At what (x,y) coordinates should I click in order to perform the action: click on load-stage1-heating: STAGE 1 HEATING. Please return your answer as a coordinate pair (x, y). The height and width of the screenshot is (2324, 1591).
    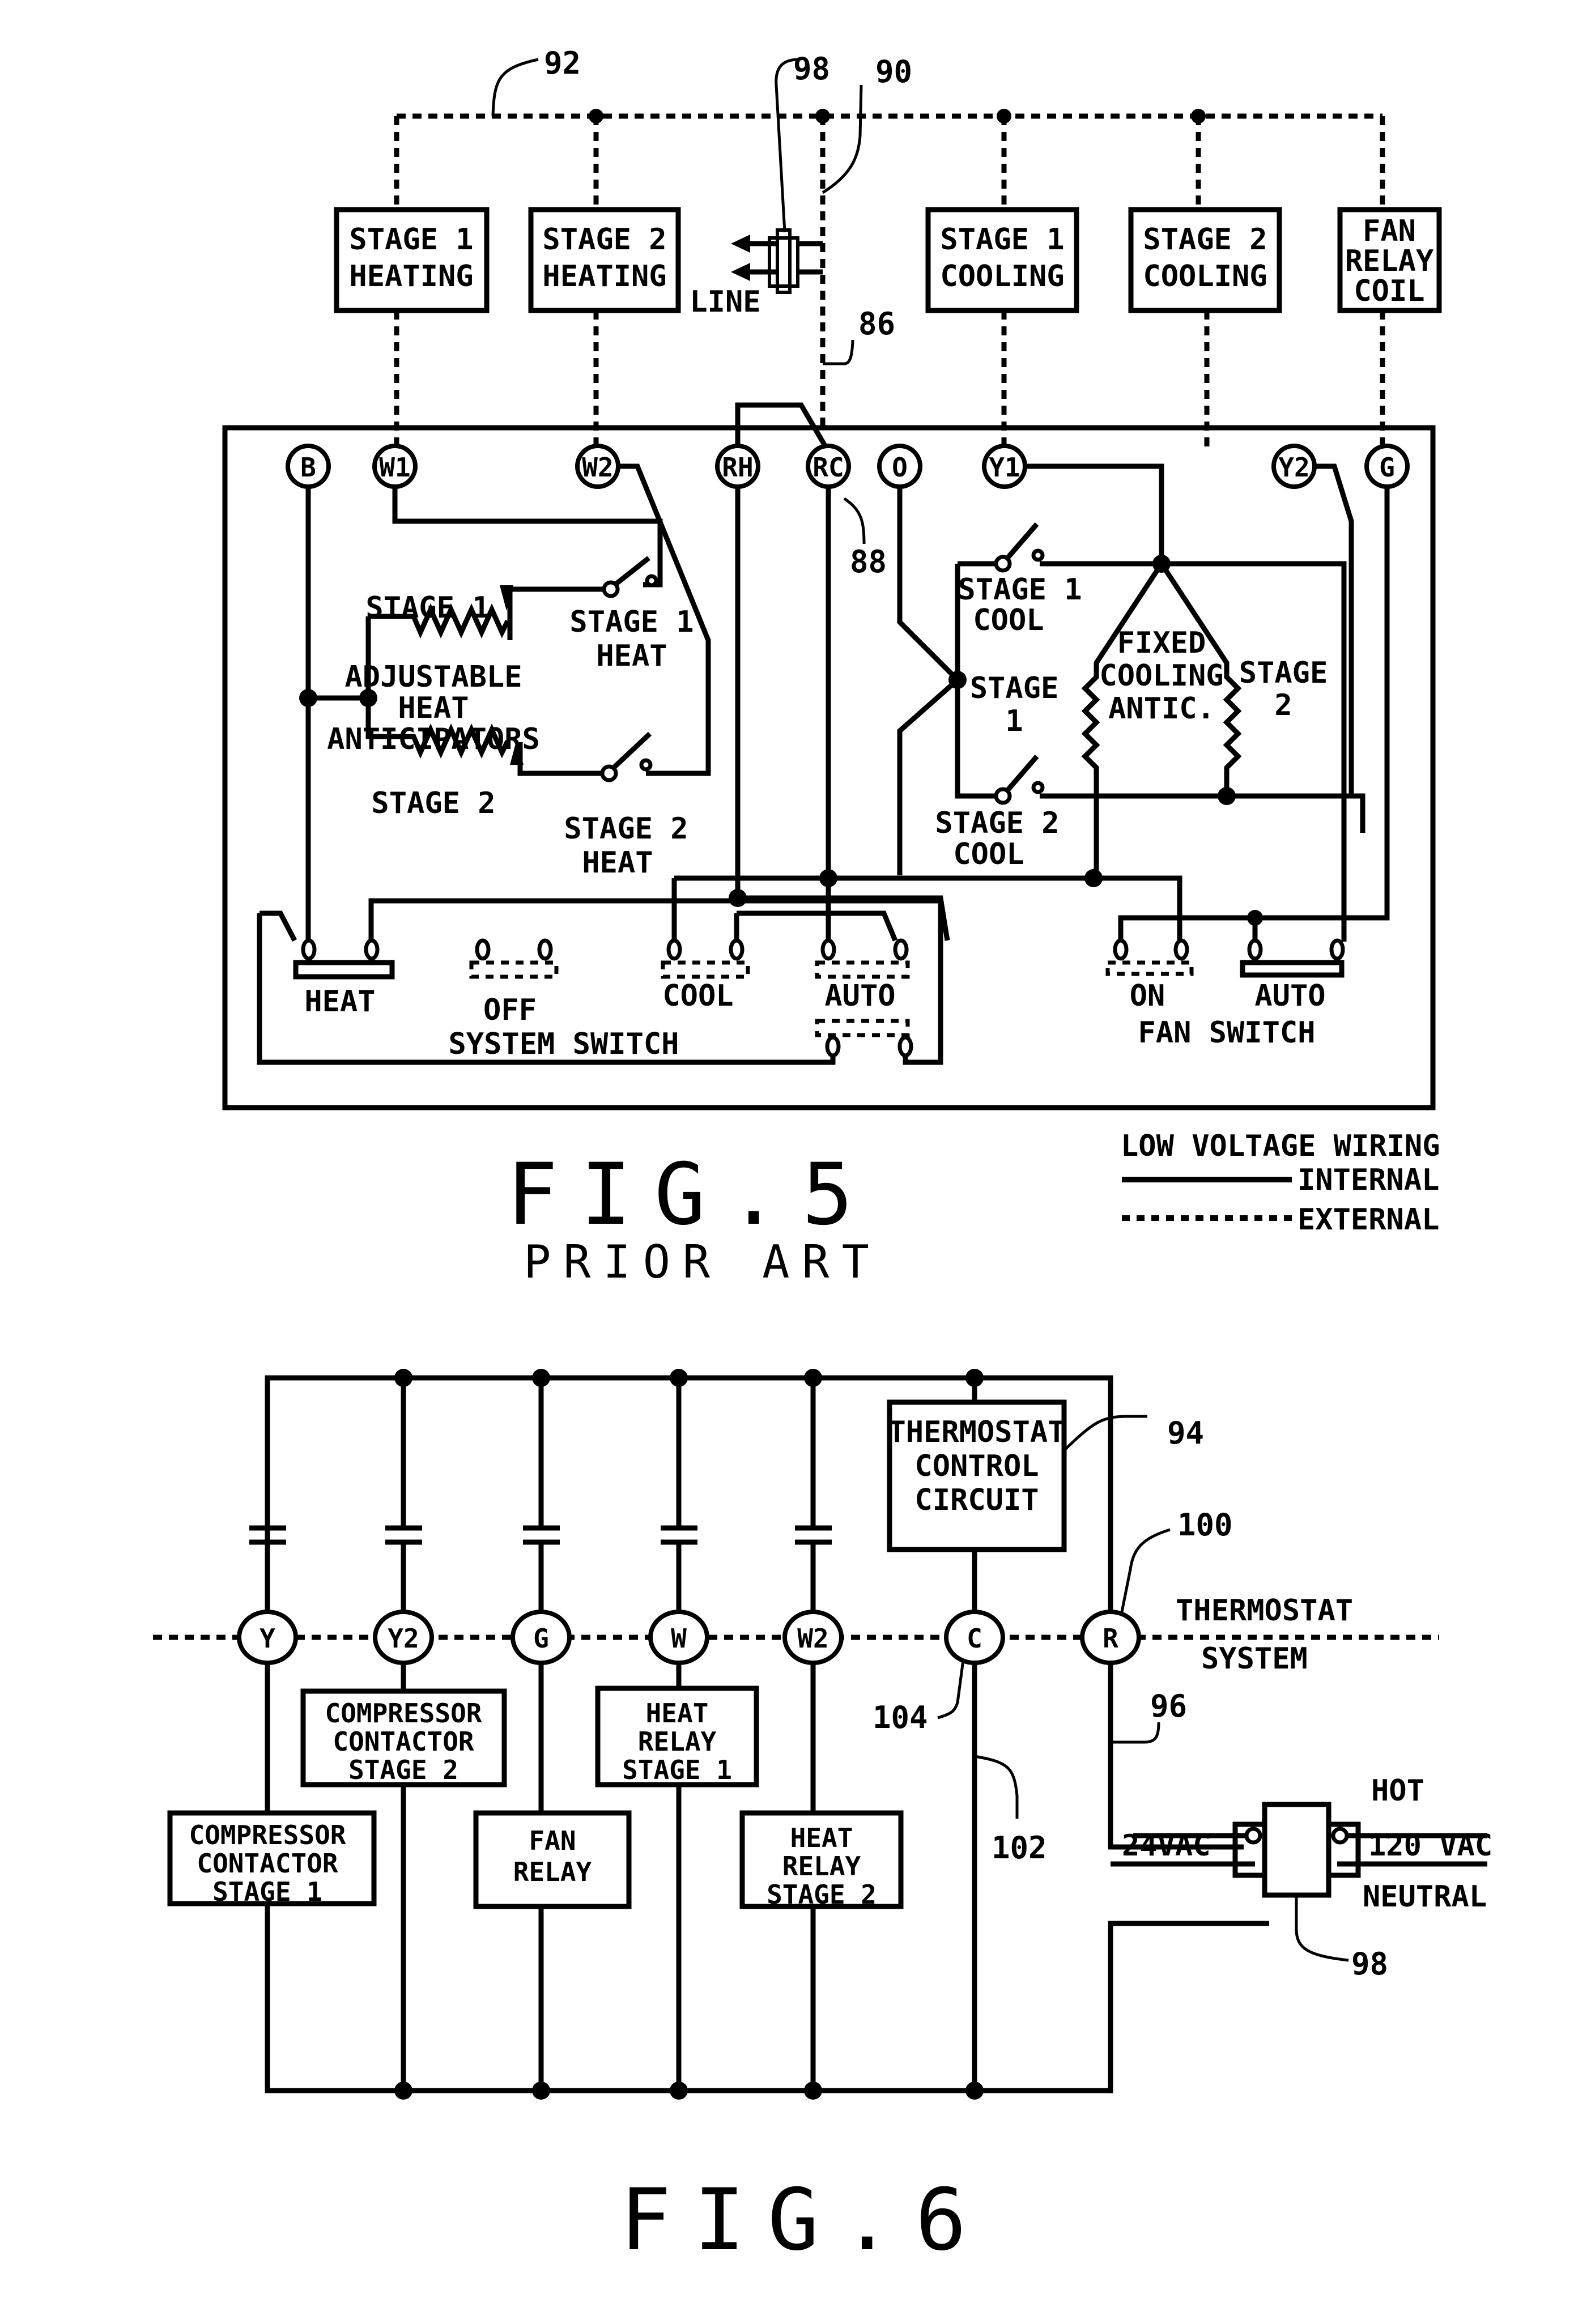
    Looking at the image, I should click on (412, 260).